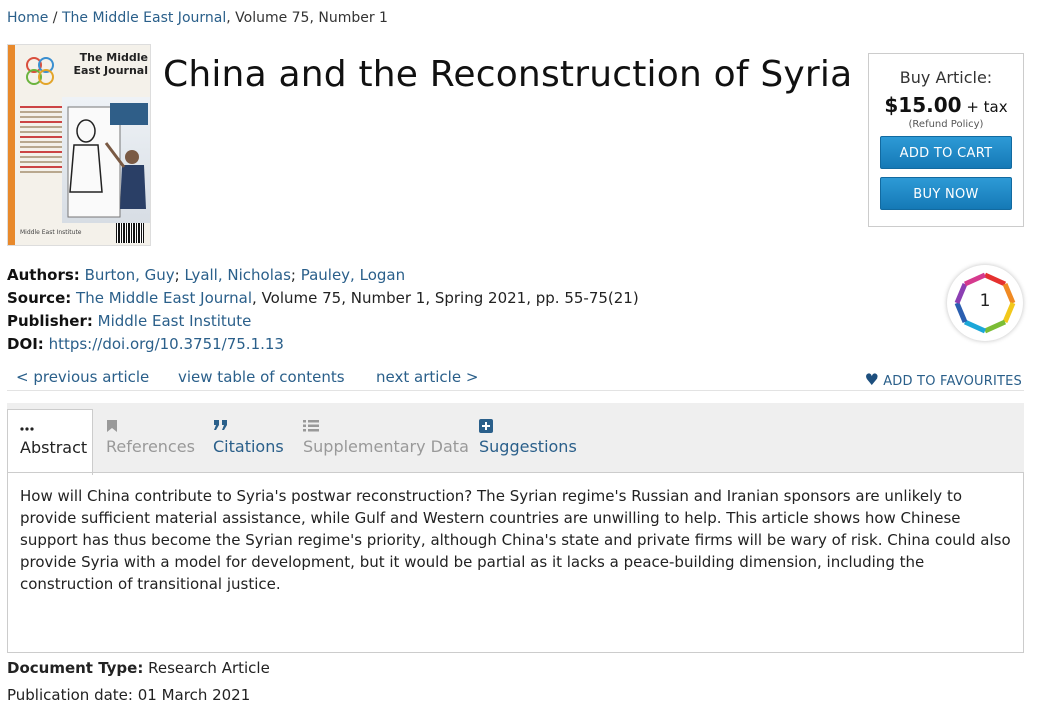  What do you see at coordinates (166, 344) in the screenshot?
I see `doi-link: https://doi.org/10.3751/75.1.13` at bounding box center [166, 344].